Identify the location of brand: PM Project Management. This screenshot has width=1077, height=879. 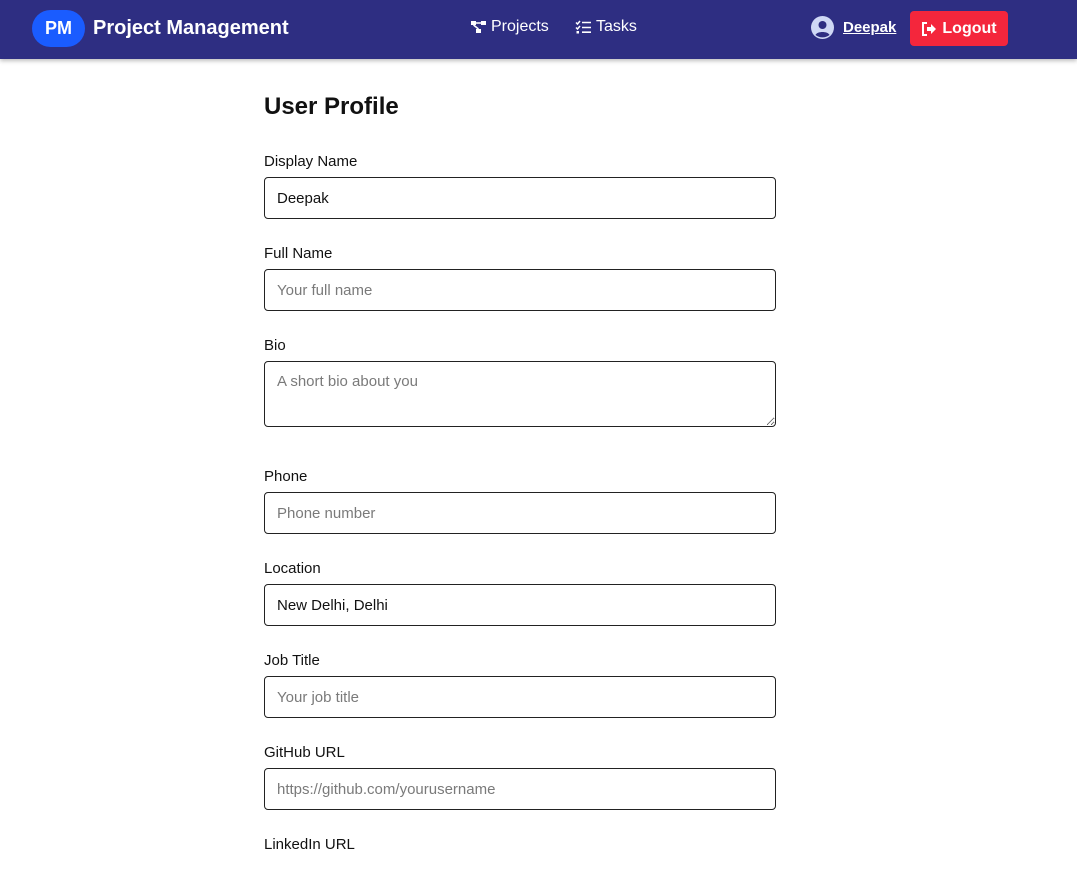
(160, 28).